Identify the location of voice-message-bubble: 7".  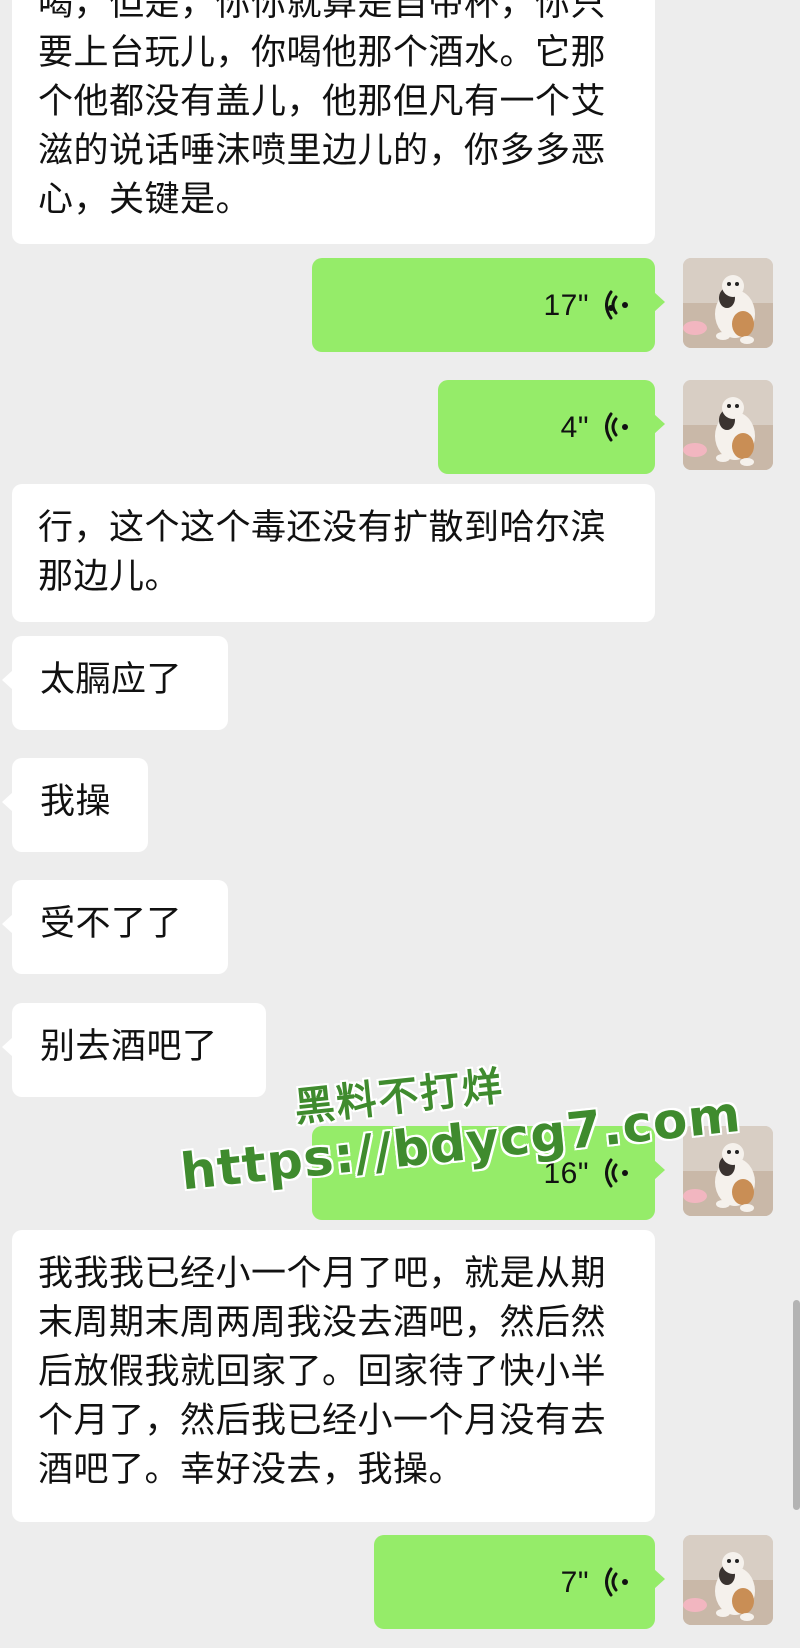
(519, 1582).